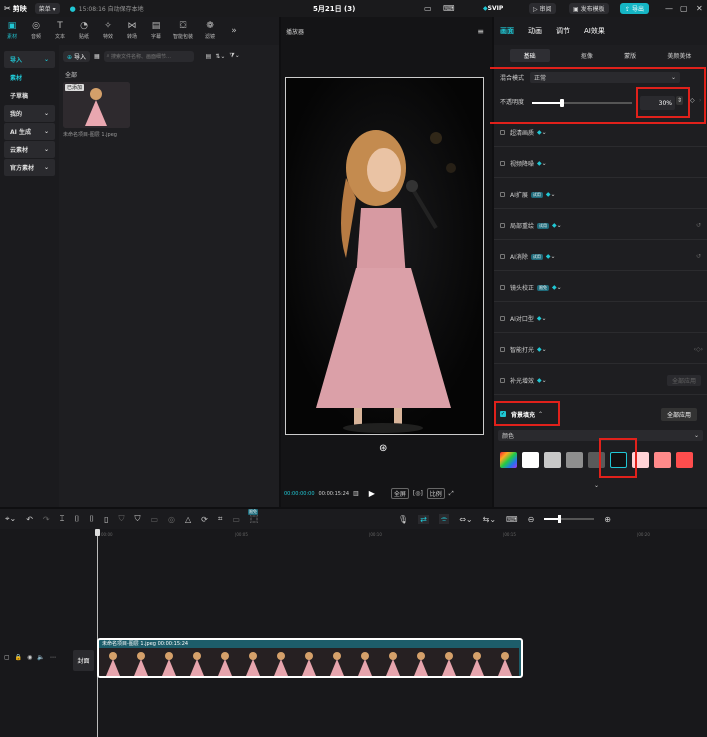 Image resolution: width=707 pixels, height=737 pixels. Describe the element at coordinates (234, 31) in the screenshot. I see `more-tabs-button: »` at that location.